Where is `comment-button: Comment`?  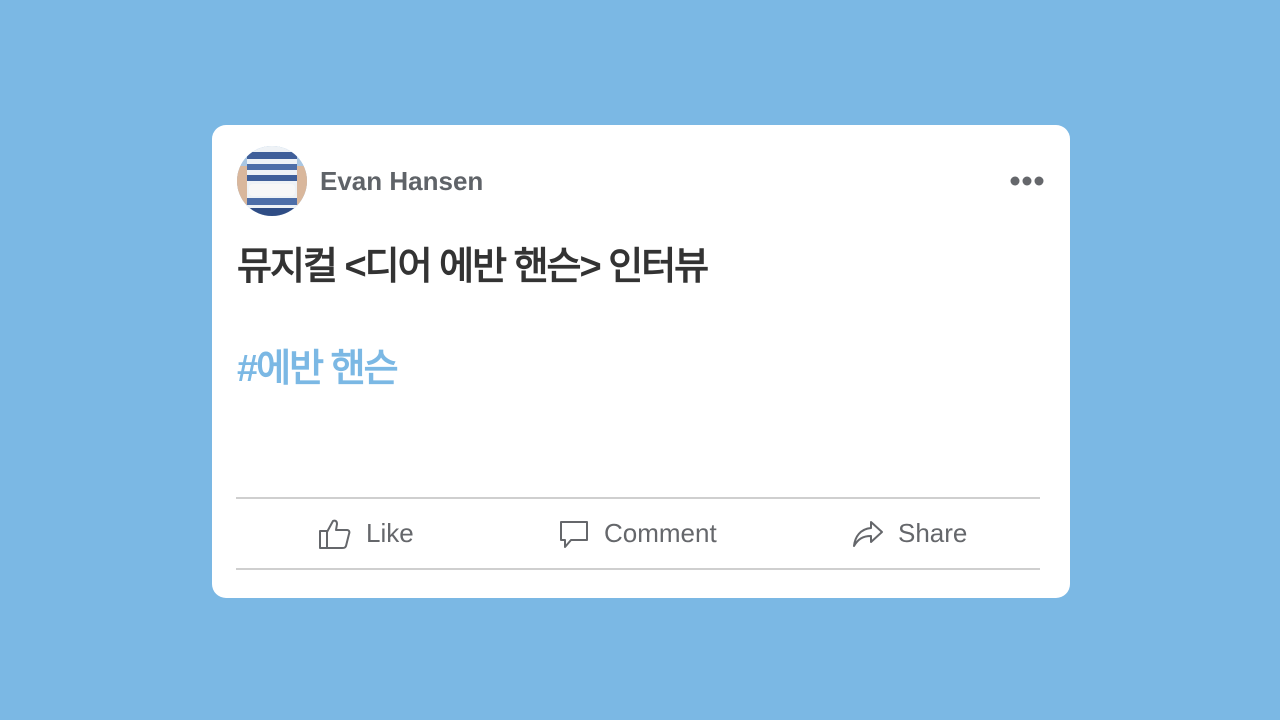
comment-button: Comment is located at coordinates (637, 533).